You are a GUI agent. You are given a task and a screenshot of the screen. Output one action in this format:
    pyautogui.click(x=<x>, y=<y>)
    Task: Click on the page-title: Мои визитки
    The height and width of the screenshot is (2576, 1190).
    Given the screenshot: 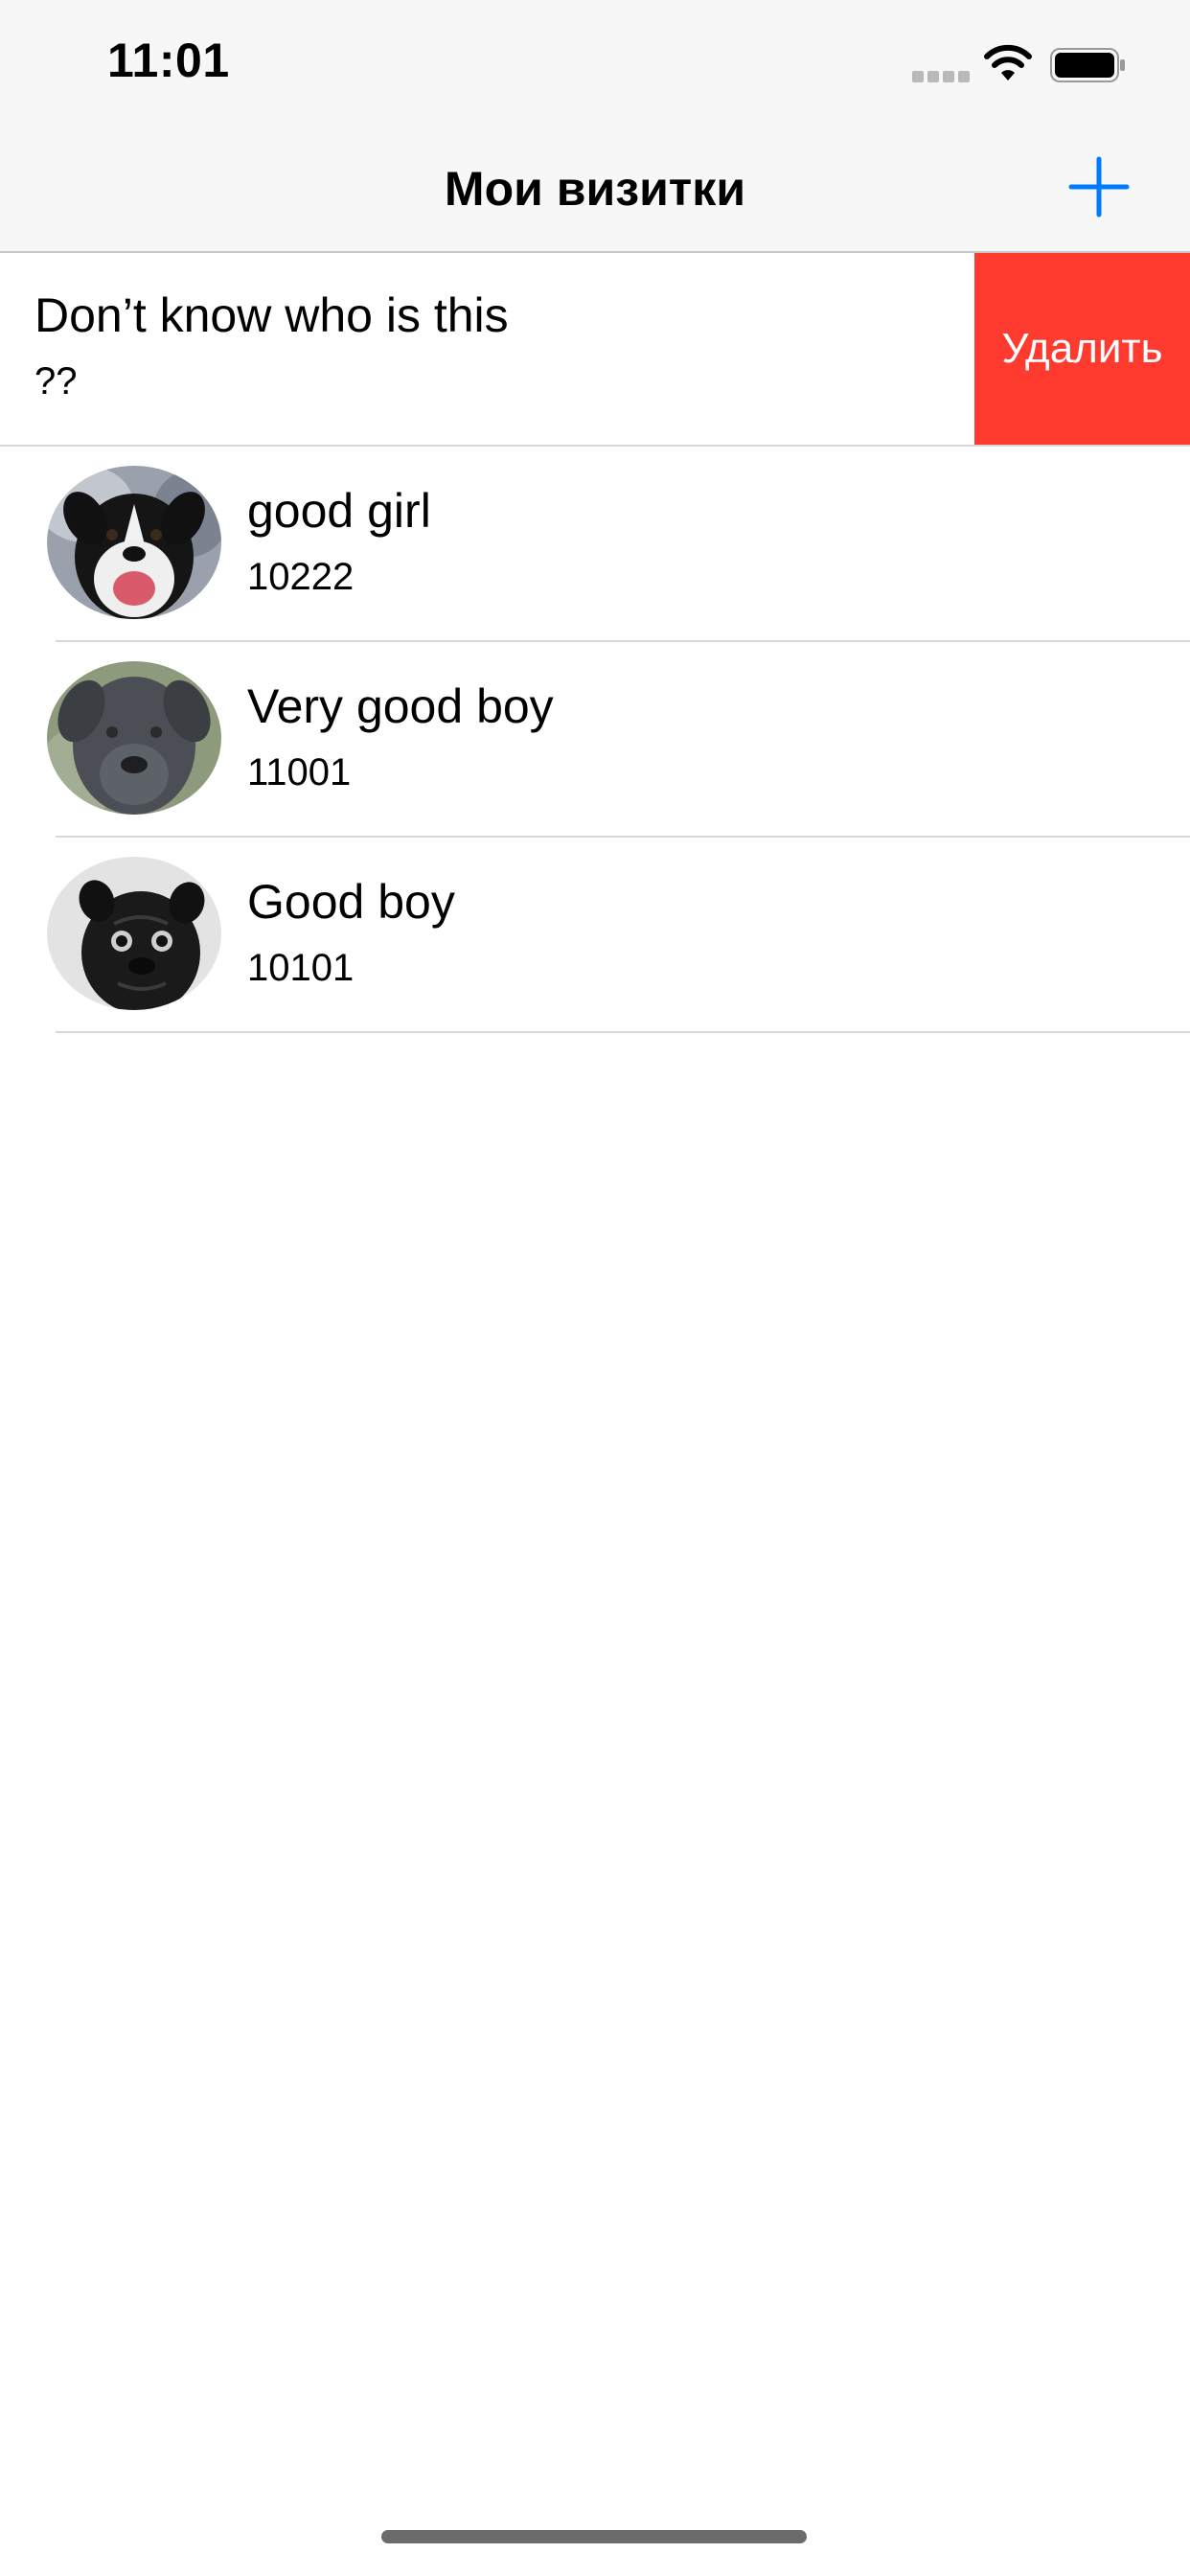 What is the action you would take?
    pyautogui.click(x=595, y=189)
    